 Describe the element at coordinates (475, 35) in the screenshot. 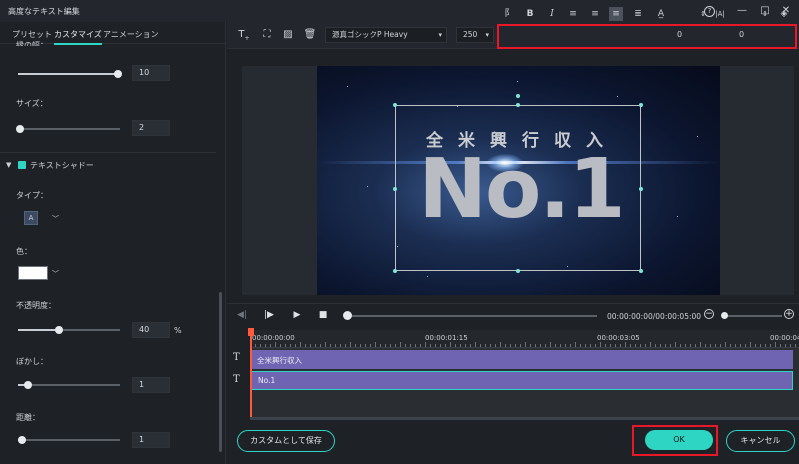

I see `font-size-select: 250 ▾` at that location.